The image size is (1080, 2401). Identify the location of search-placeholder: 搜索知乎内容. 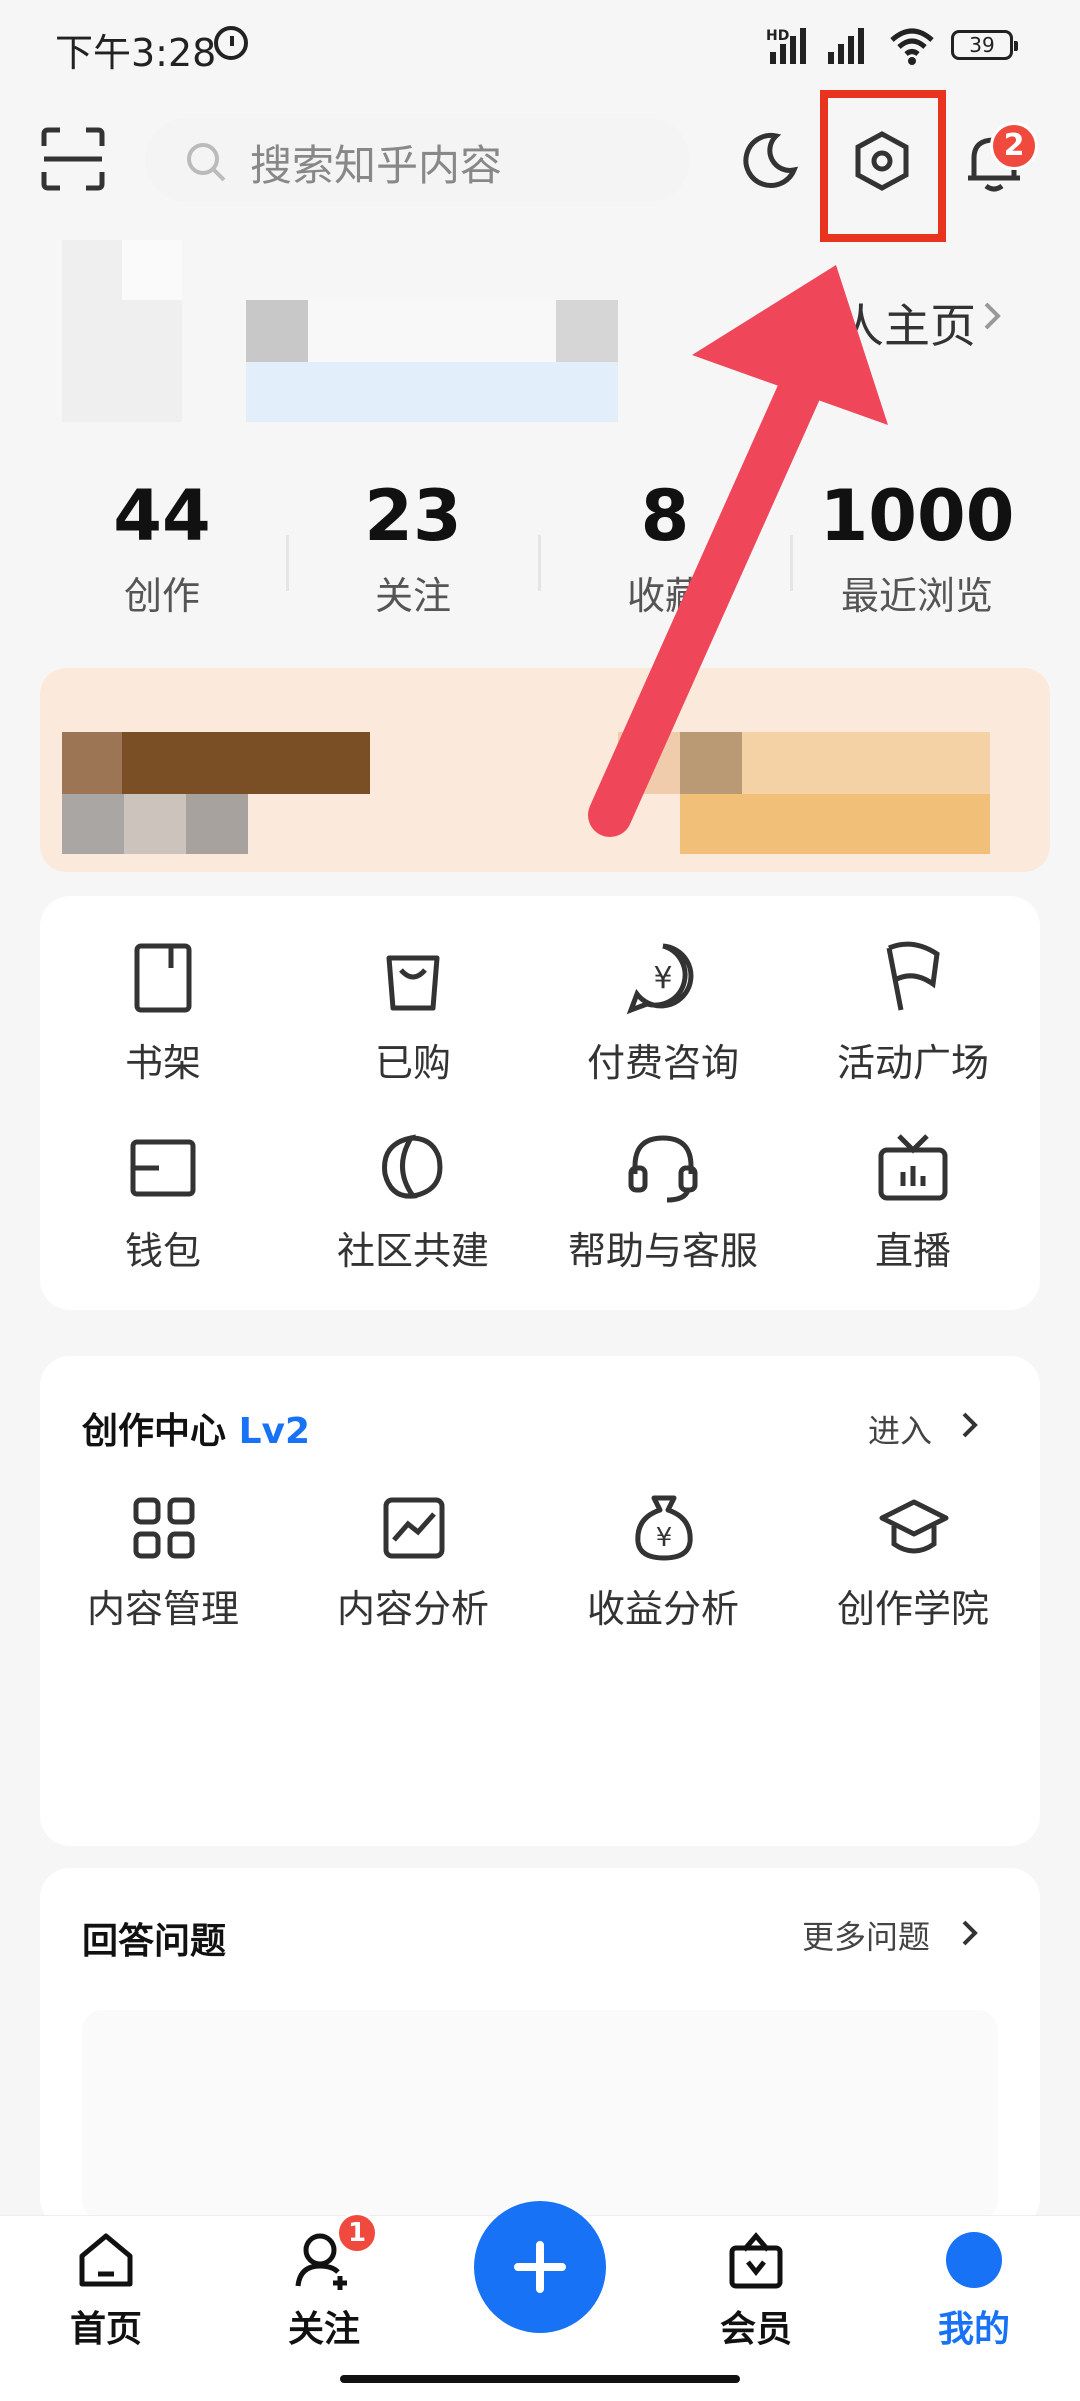
(376, 165).